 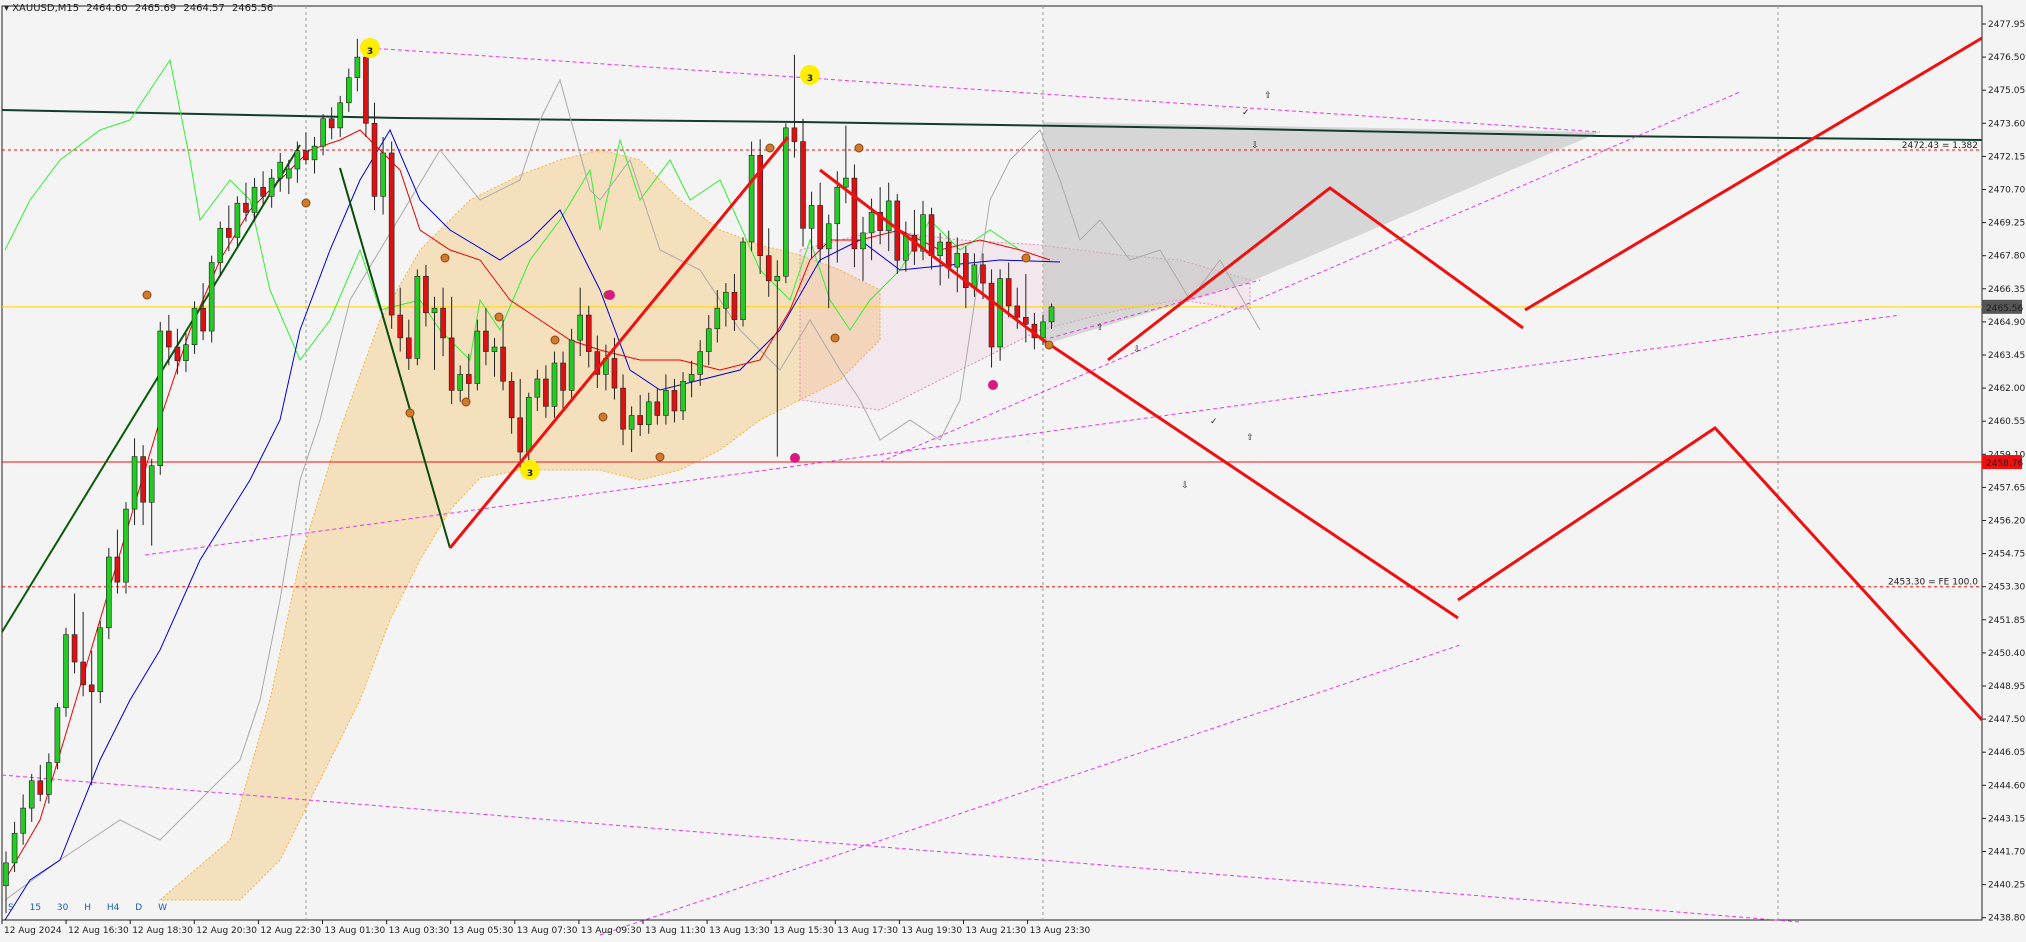 What do you see at coordinates (94, 908) in the screenshot?
I see `timeframe-bar: S 15 30 H H4 D W` at bounding box center [94, 908].